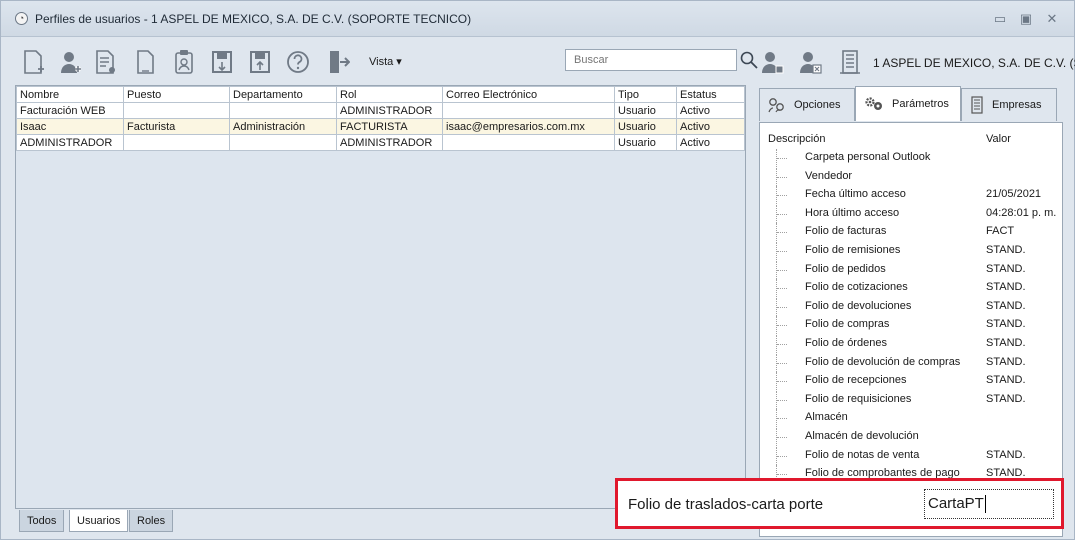 The width and height of the screenshot is (1075, 540). Describe the element at coordinates (726, 504) in the screenshot. I see `parameter-label: Folio de traslados-carta porte` at that location.